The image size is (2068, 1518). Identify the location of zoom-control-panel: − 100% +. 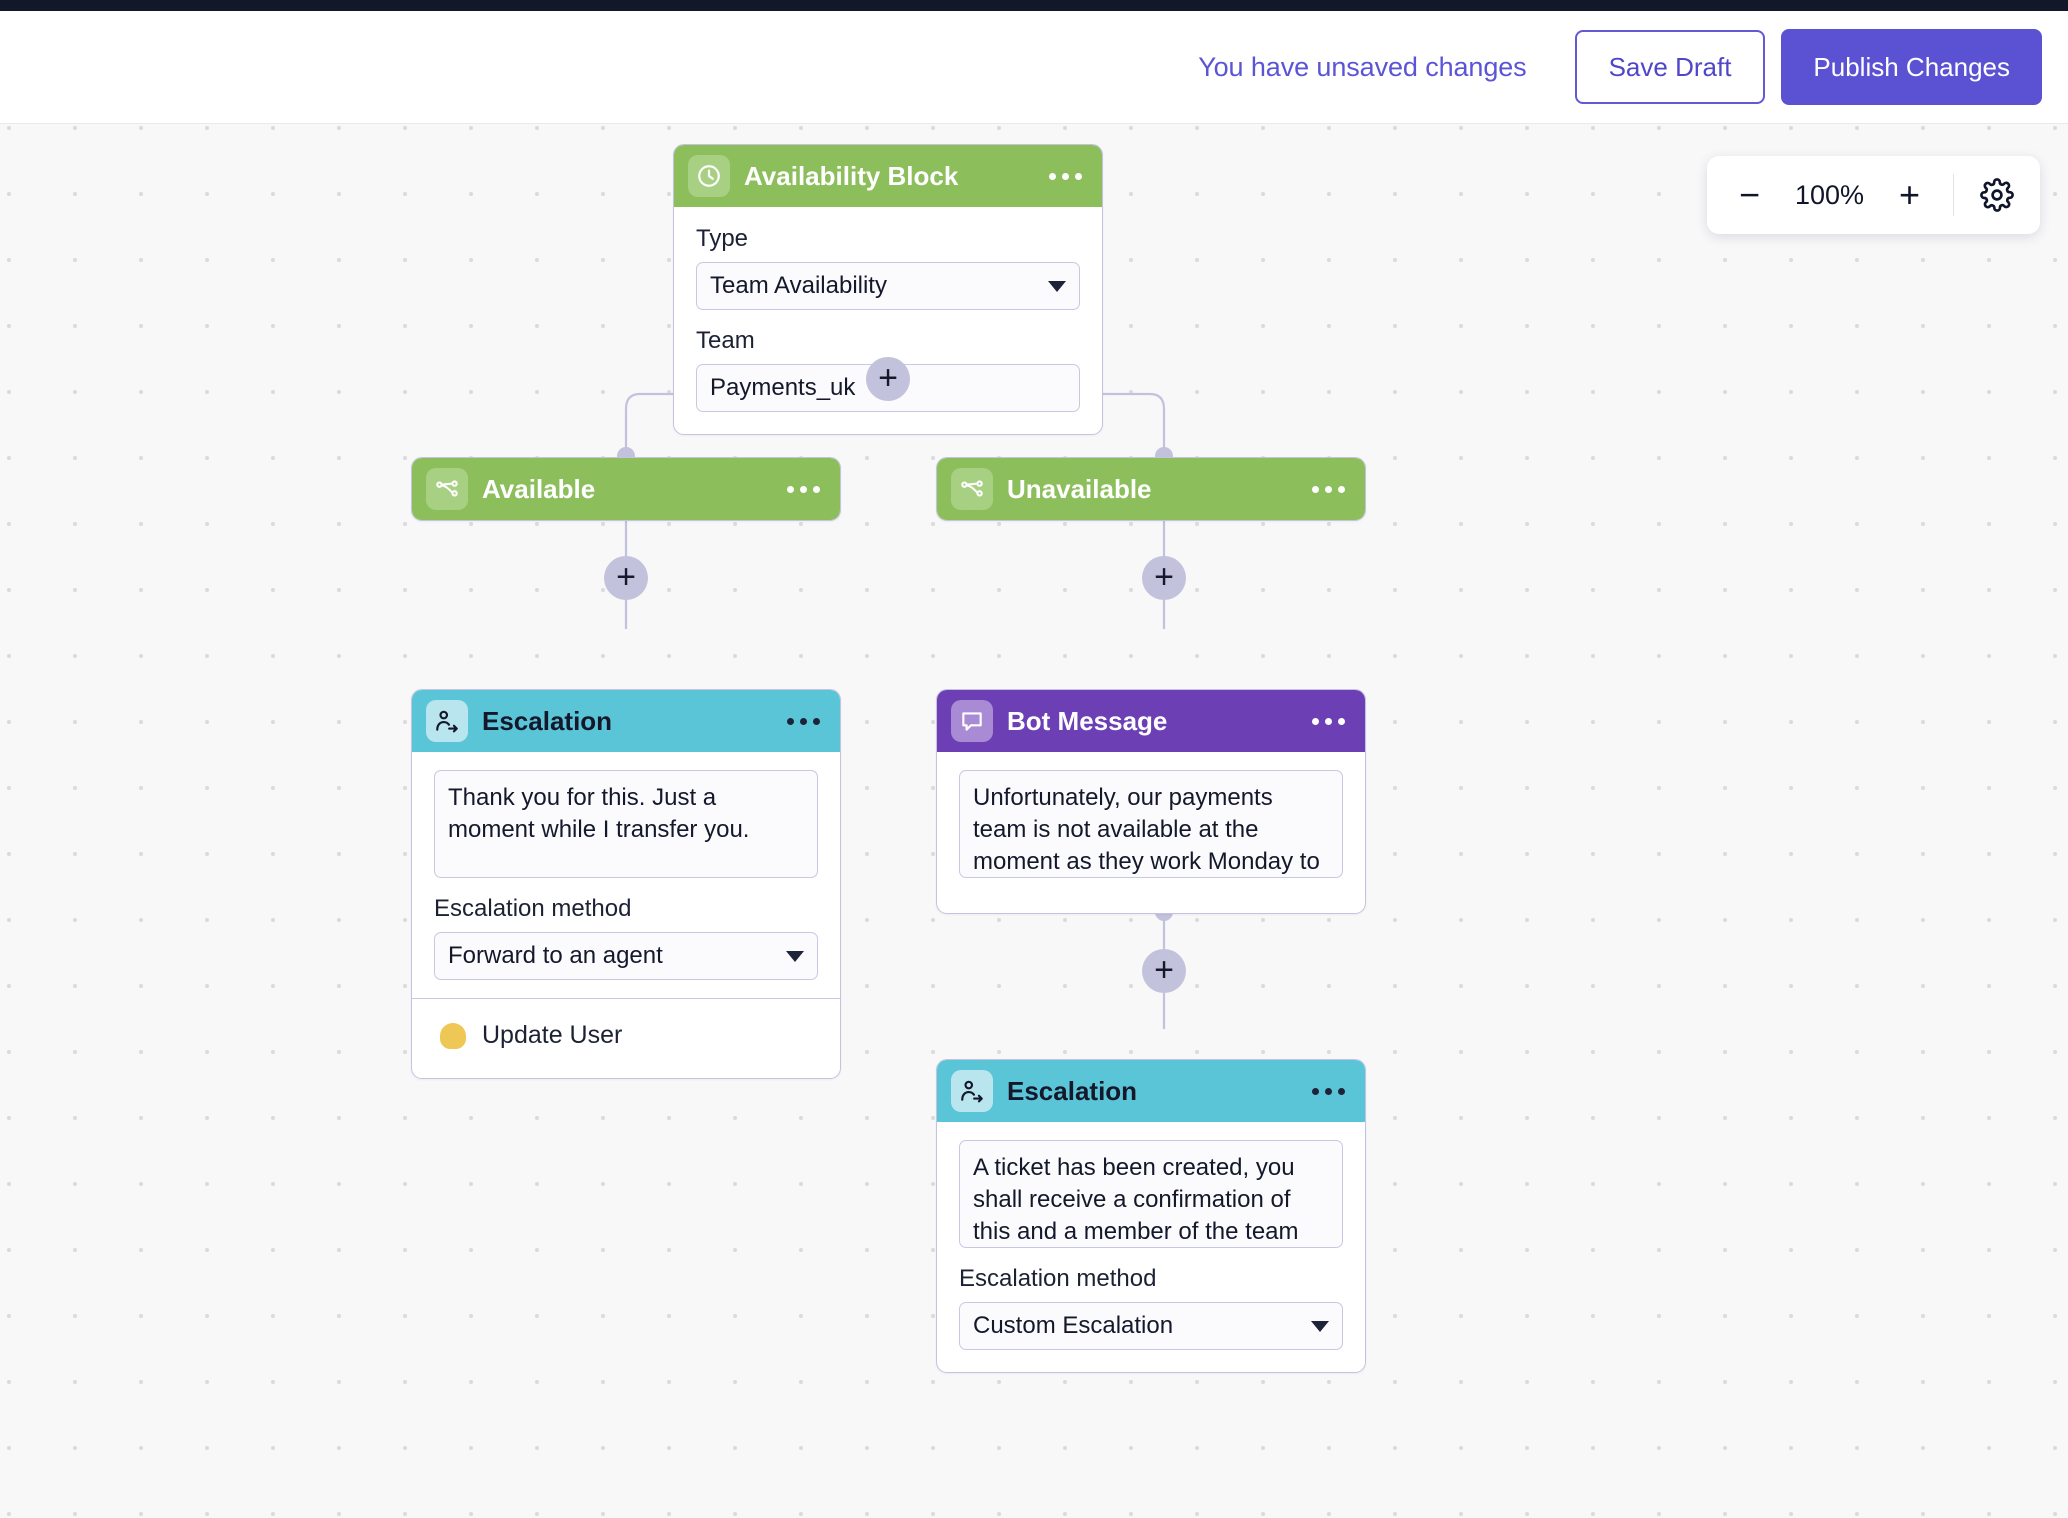
(1873, 195).